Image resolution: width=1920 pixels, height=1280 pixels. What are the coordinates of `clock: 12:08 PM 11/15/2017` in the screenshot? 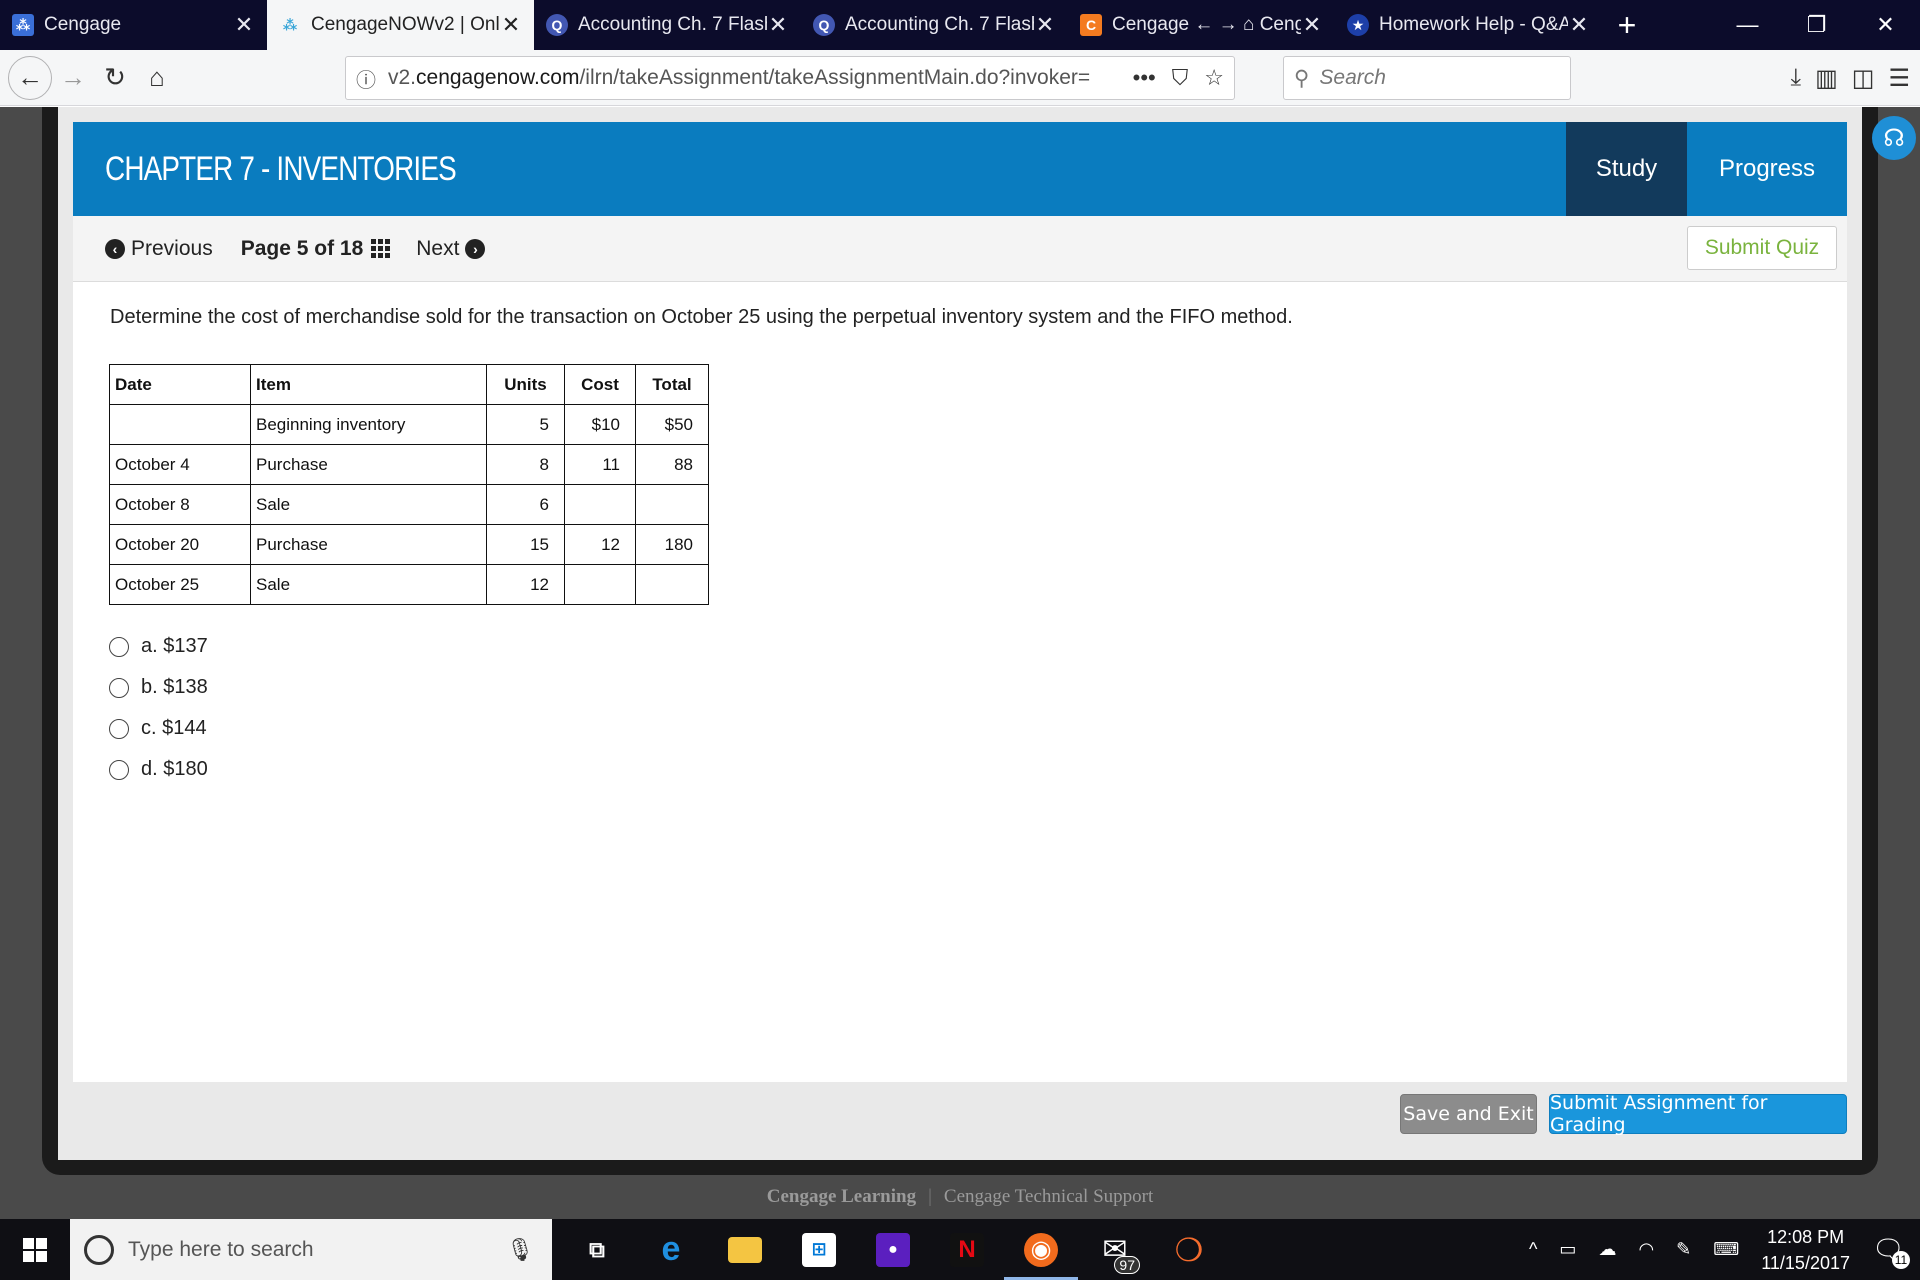 It's located at (1805, 1250).